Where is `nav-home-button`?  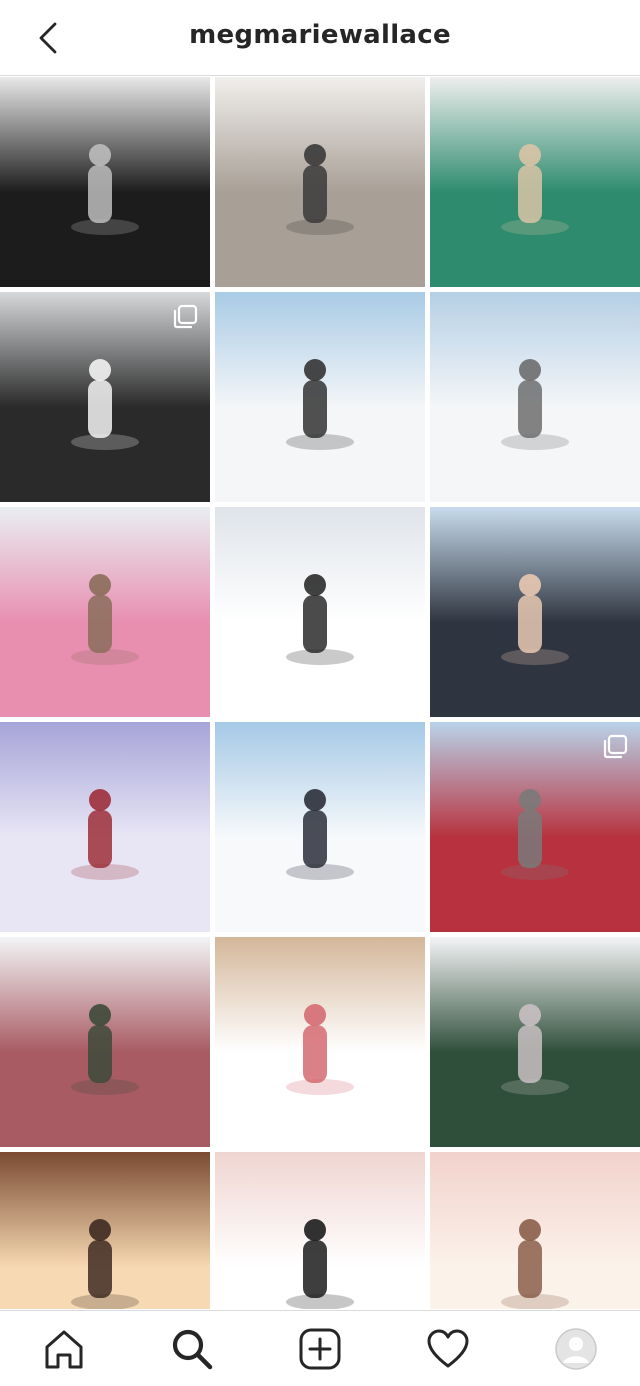
nav-home-button is located at coordinates (64, 1349).